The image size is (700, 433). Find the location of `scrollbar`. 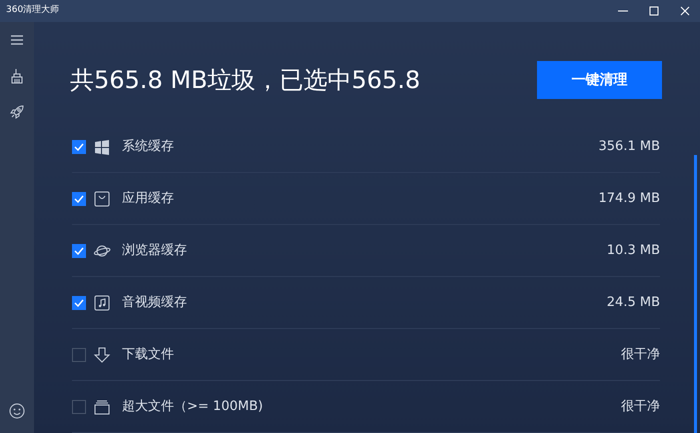

scrollbar is located at coordinates (695, 294).